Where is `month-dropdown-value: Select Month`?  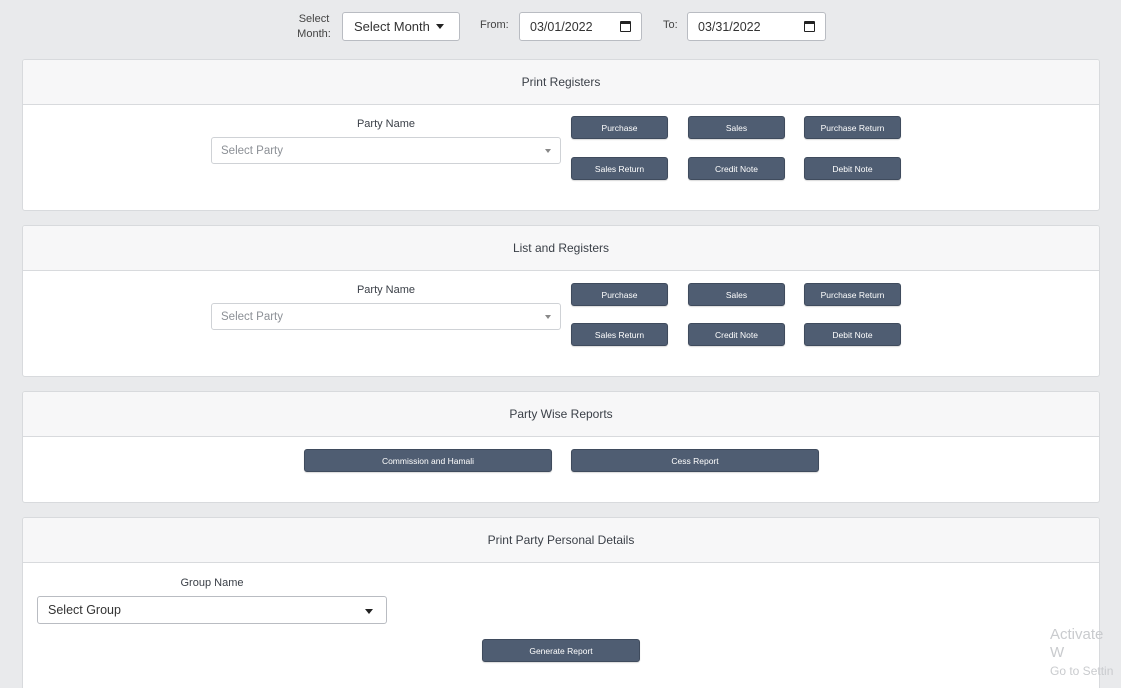
month-dropdown-value: Select Month is located at coordinates (392, 26).